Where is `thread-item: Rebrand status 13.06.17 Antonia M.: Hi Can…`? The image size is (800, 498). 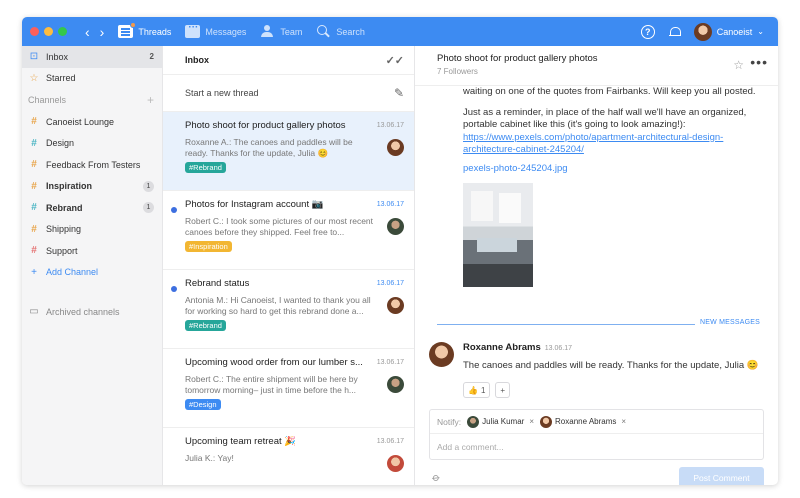 thread-item: Rebrand status 13.06.17 Antonia M.: Hi Can… is located at coordinates (288, 309).